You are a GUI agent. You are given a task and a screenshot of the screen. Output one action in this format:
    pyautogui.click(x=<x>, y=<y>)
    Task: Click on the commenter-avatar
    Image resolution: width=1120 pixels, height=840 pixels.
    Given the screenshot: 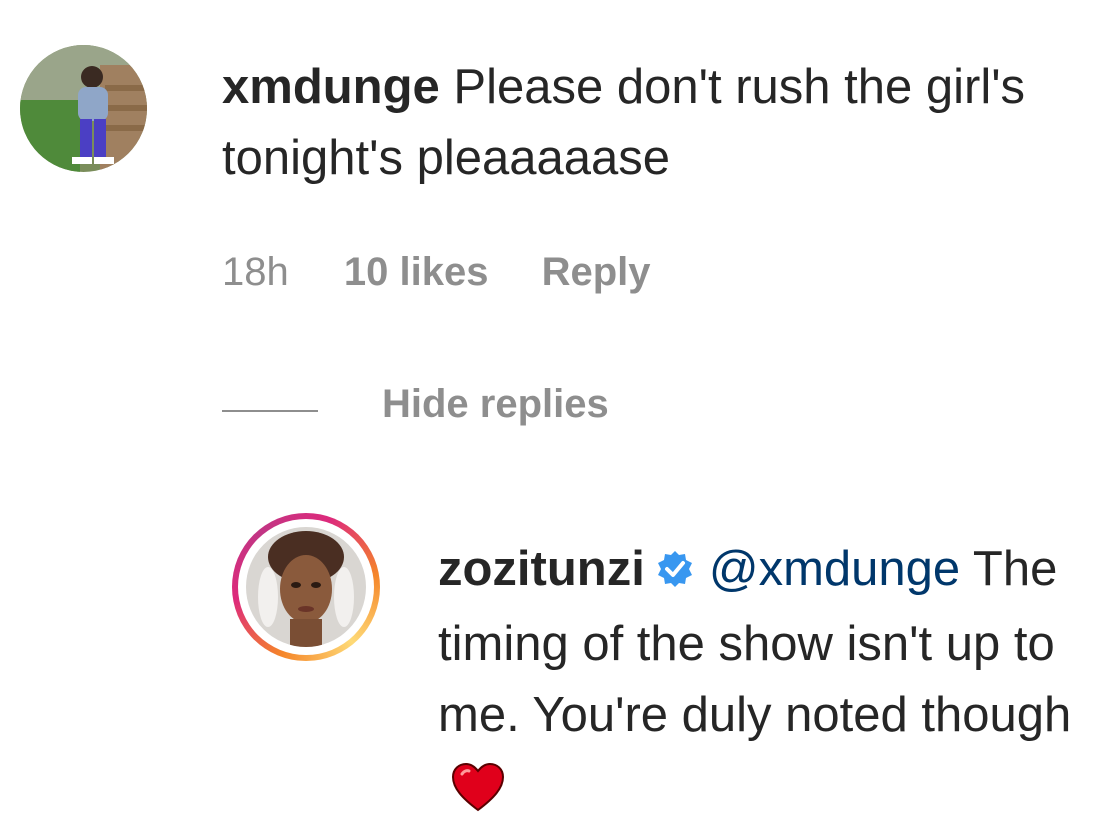 What is the action you would take?
    pyautogui.click(x=83, y=108)
    